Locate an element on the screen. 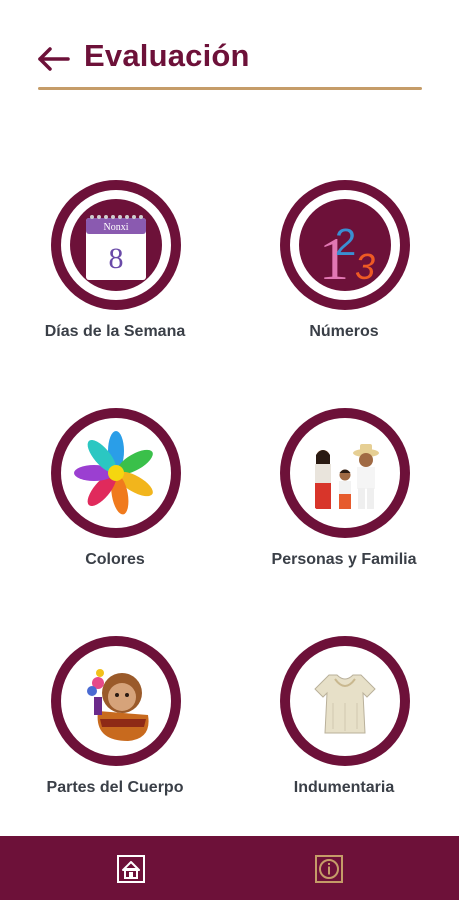 The height and width of the screenshot is (900, 459). category-numeros: 1 2 3 Números is located at coordinates (344, 280).